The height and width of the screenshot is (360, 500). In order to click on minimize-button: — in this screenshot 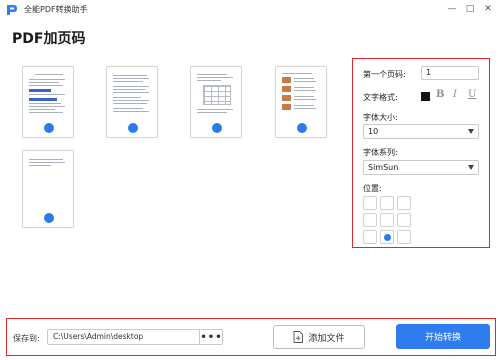, I will do `click(452, 9)`.